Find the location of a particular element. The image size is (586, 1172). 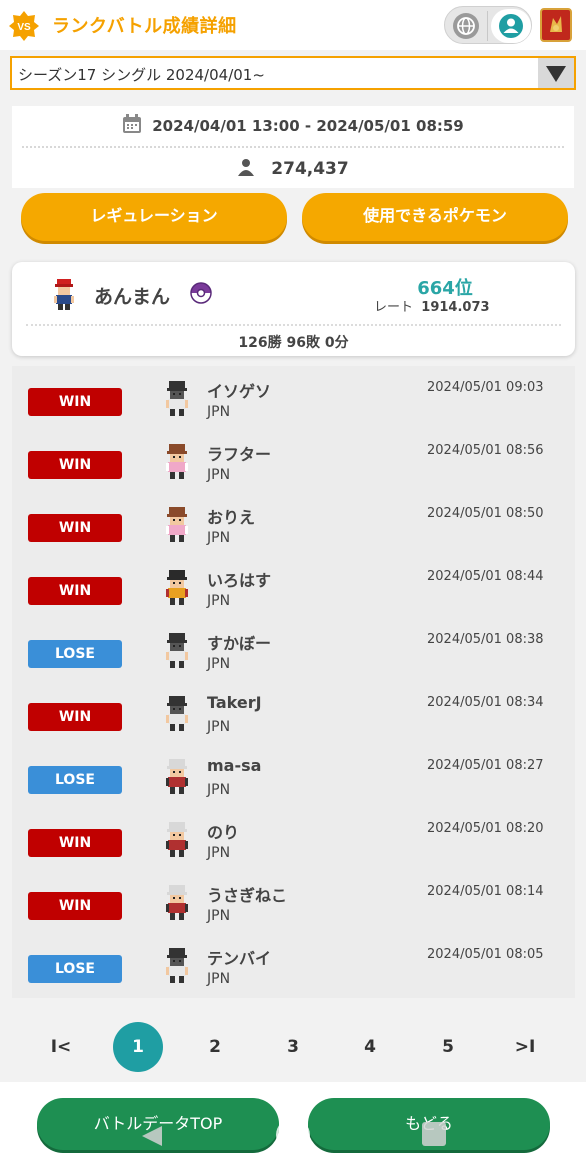

nav-back-icon is located at coordinates (152, 1136).